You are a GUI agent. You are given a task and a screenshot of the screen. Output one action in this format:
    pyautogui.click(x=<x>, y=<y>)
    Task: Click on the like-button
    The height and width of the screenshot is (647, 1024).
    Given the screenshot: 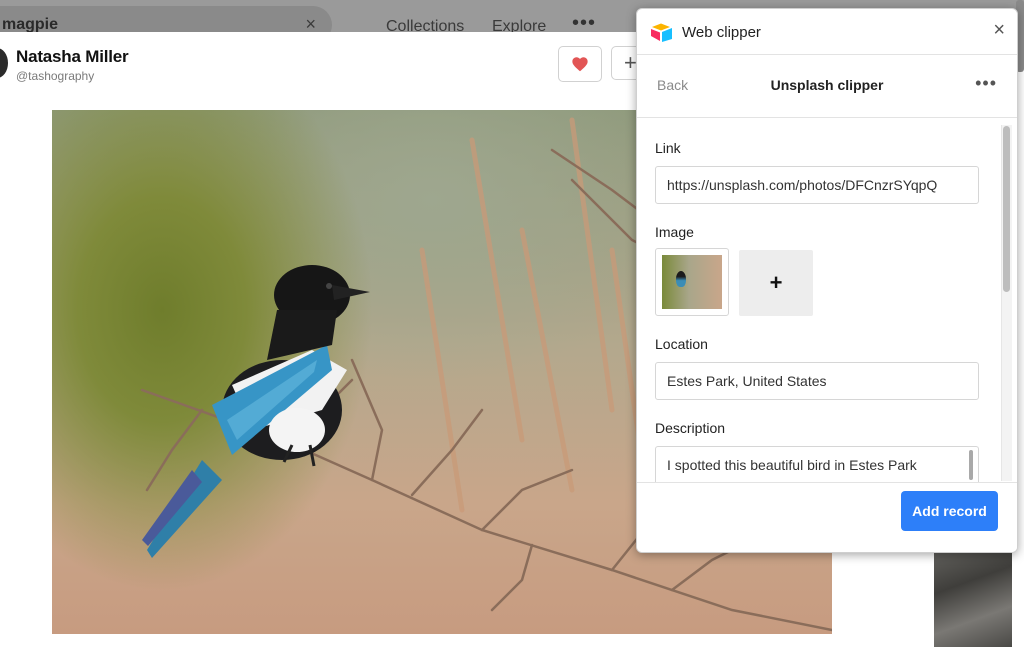 What is the action you would take?
    pyautogui.click(x=580, y=64)
    